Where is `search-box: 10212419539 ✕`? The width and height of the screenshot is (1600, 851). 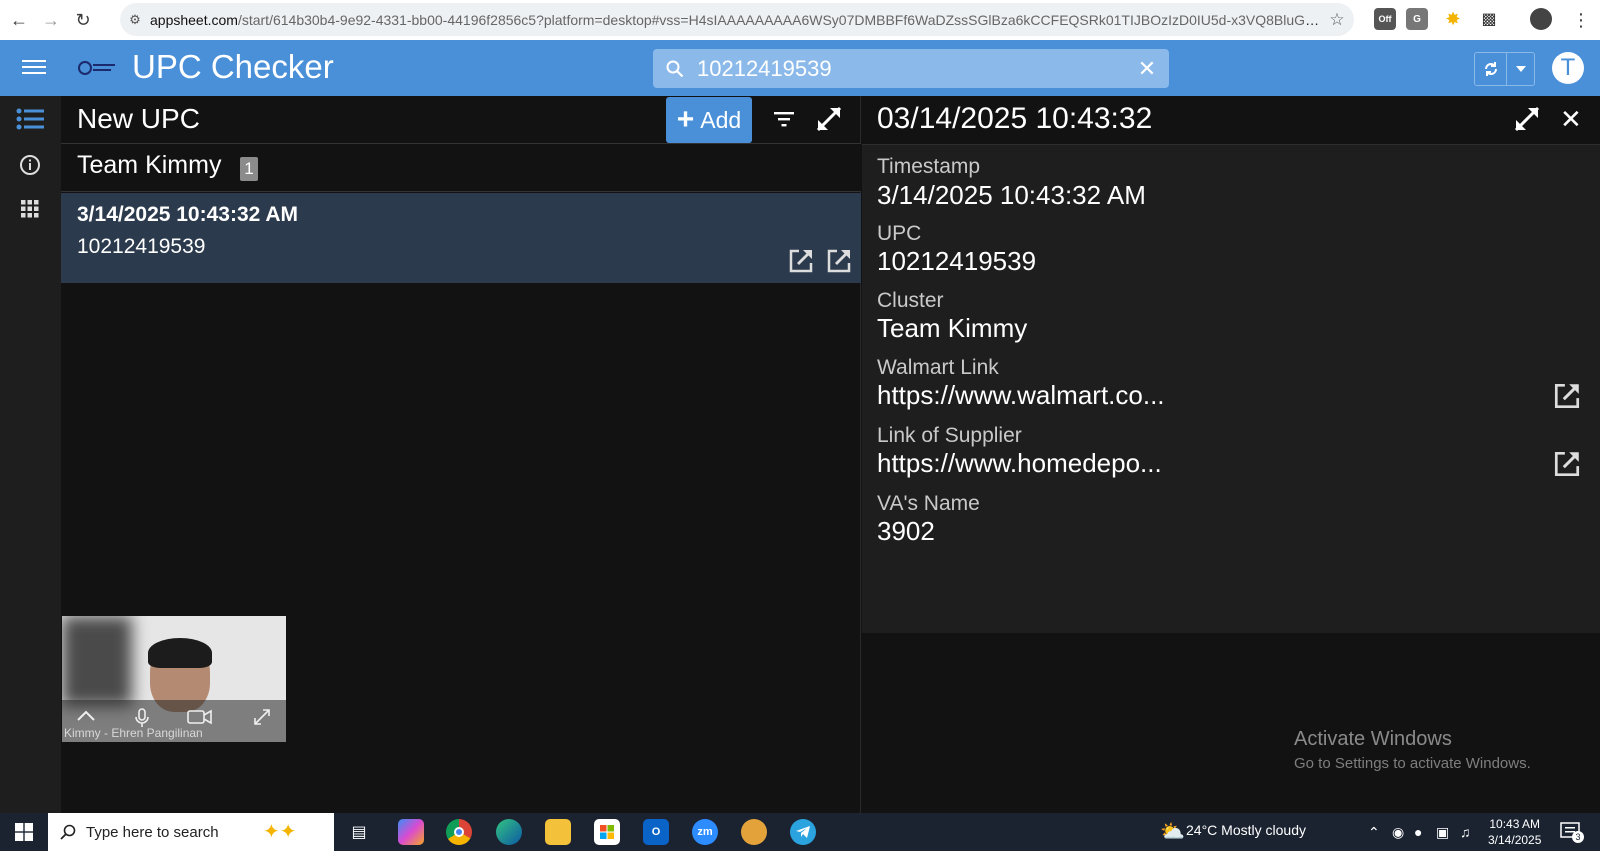 search-box: 10212419539 ✕ is located at coordinates (911, 68).